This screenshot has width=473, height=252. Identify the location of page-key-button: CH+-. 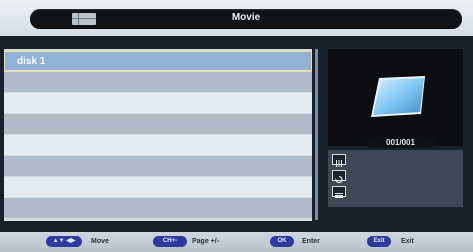
(170, 241).